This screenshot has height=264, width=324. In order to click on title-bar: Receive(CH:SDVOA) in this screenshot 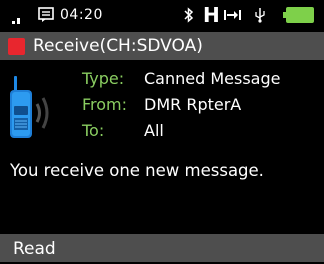, I will do `click(162, 46)`.